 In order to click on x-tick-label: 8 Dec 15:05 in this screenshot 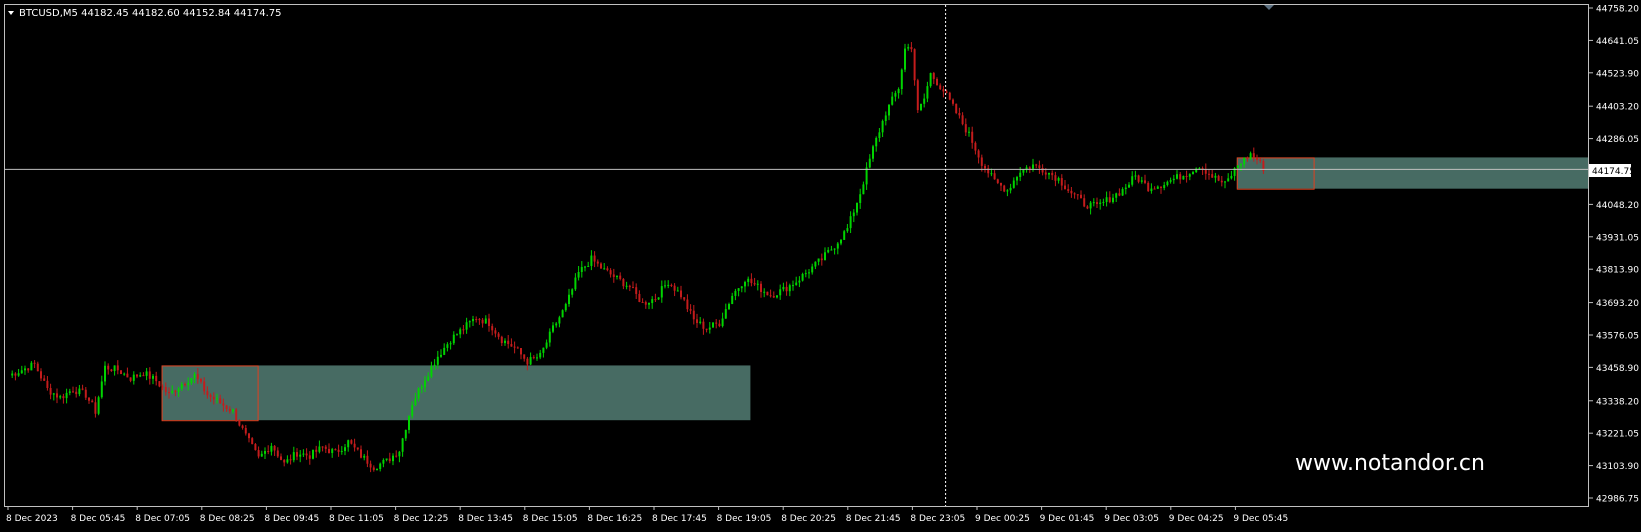, I will do `click(550, 519)`.